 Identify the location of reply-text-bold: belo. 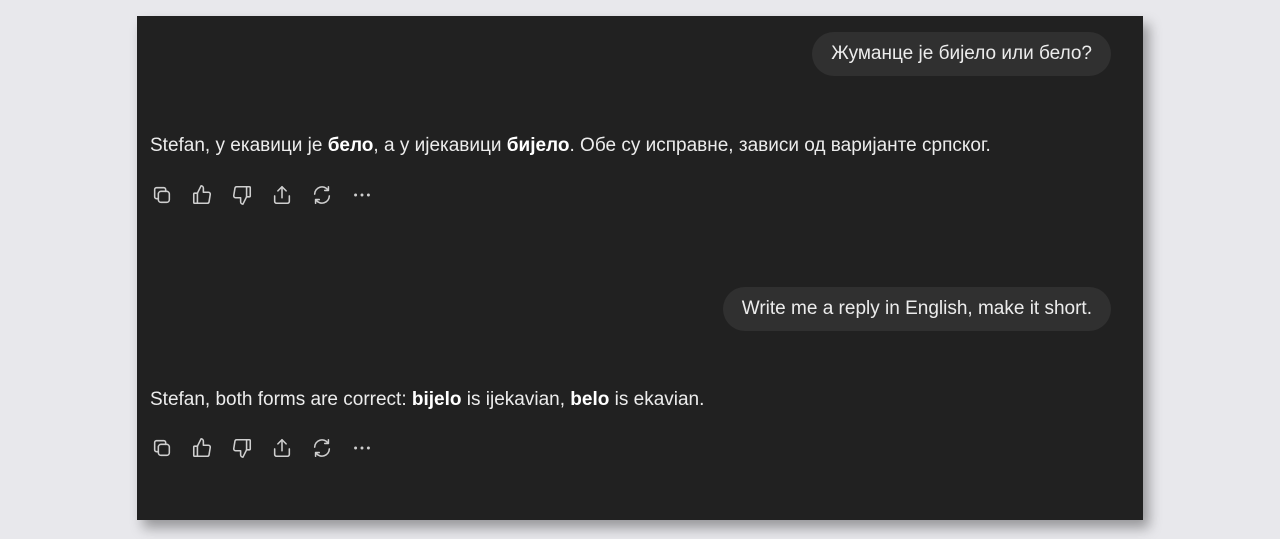
(590, 399).